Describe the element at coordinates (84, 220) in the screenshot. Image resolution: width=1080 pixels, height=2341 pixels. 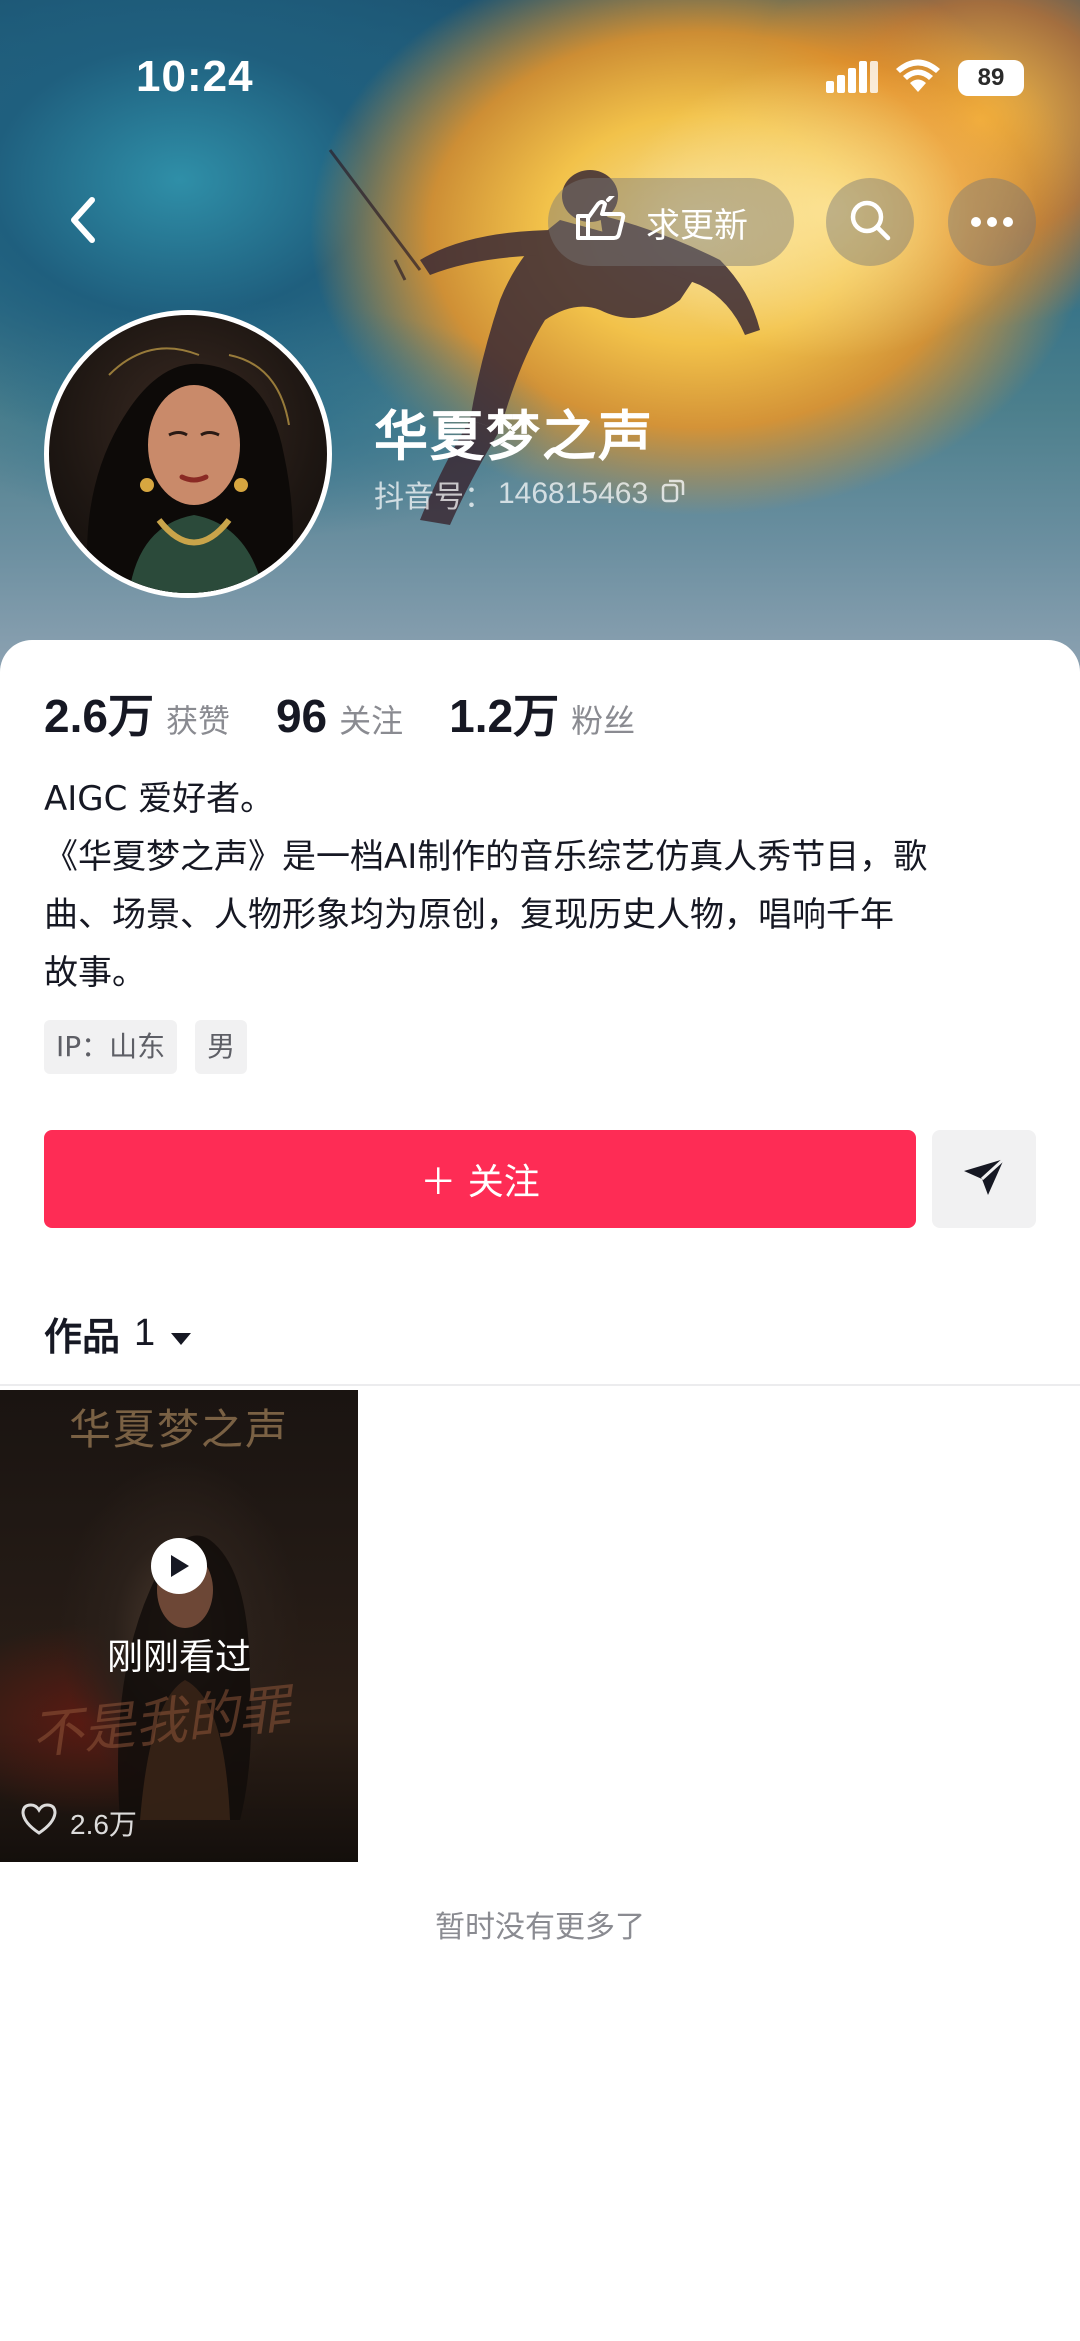
I see `back-arrow-icon` at that location.